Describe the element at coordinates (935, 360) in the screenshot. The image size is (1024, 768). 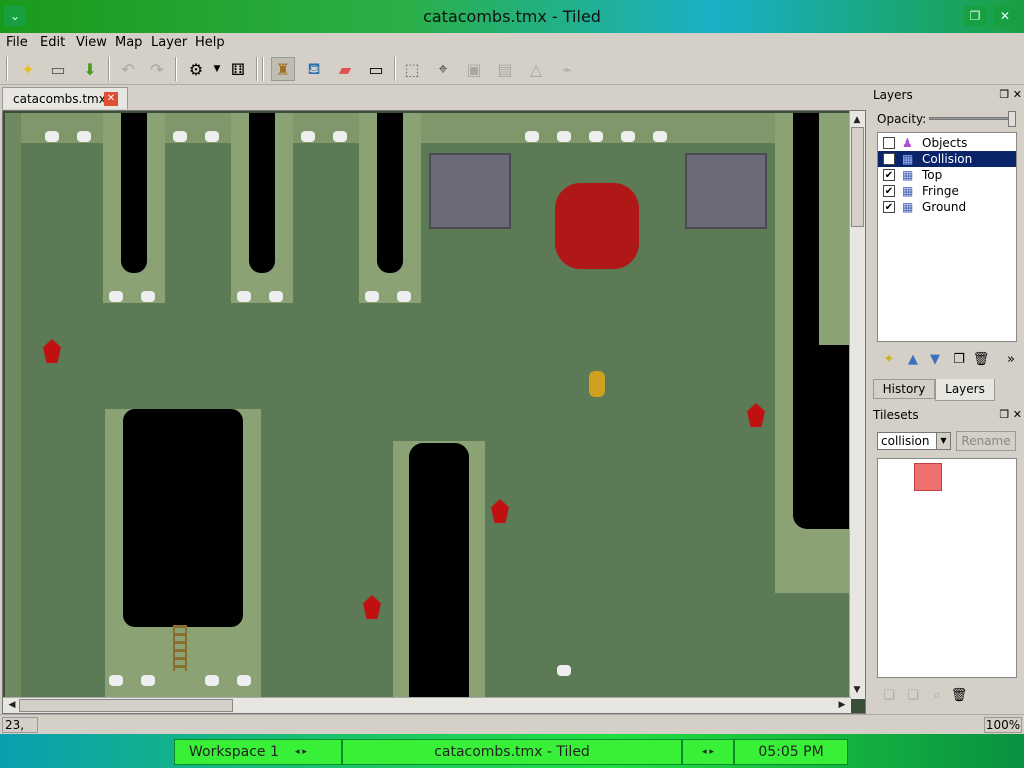
I see `lower-layer-icon: ▼` at that location.